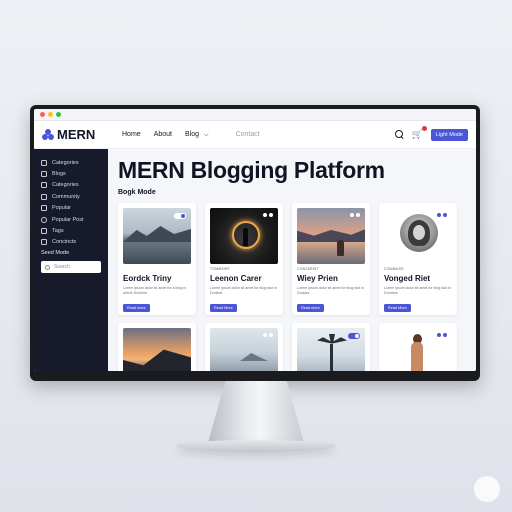  What do you see at coordinates (58, 231) in the screenshot?
I see `sidebar-item-label: Tags` at bounding box center [58, 231].